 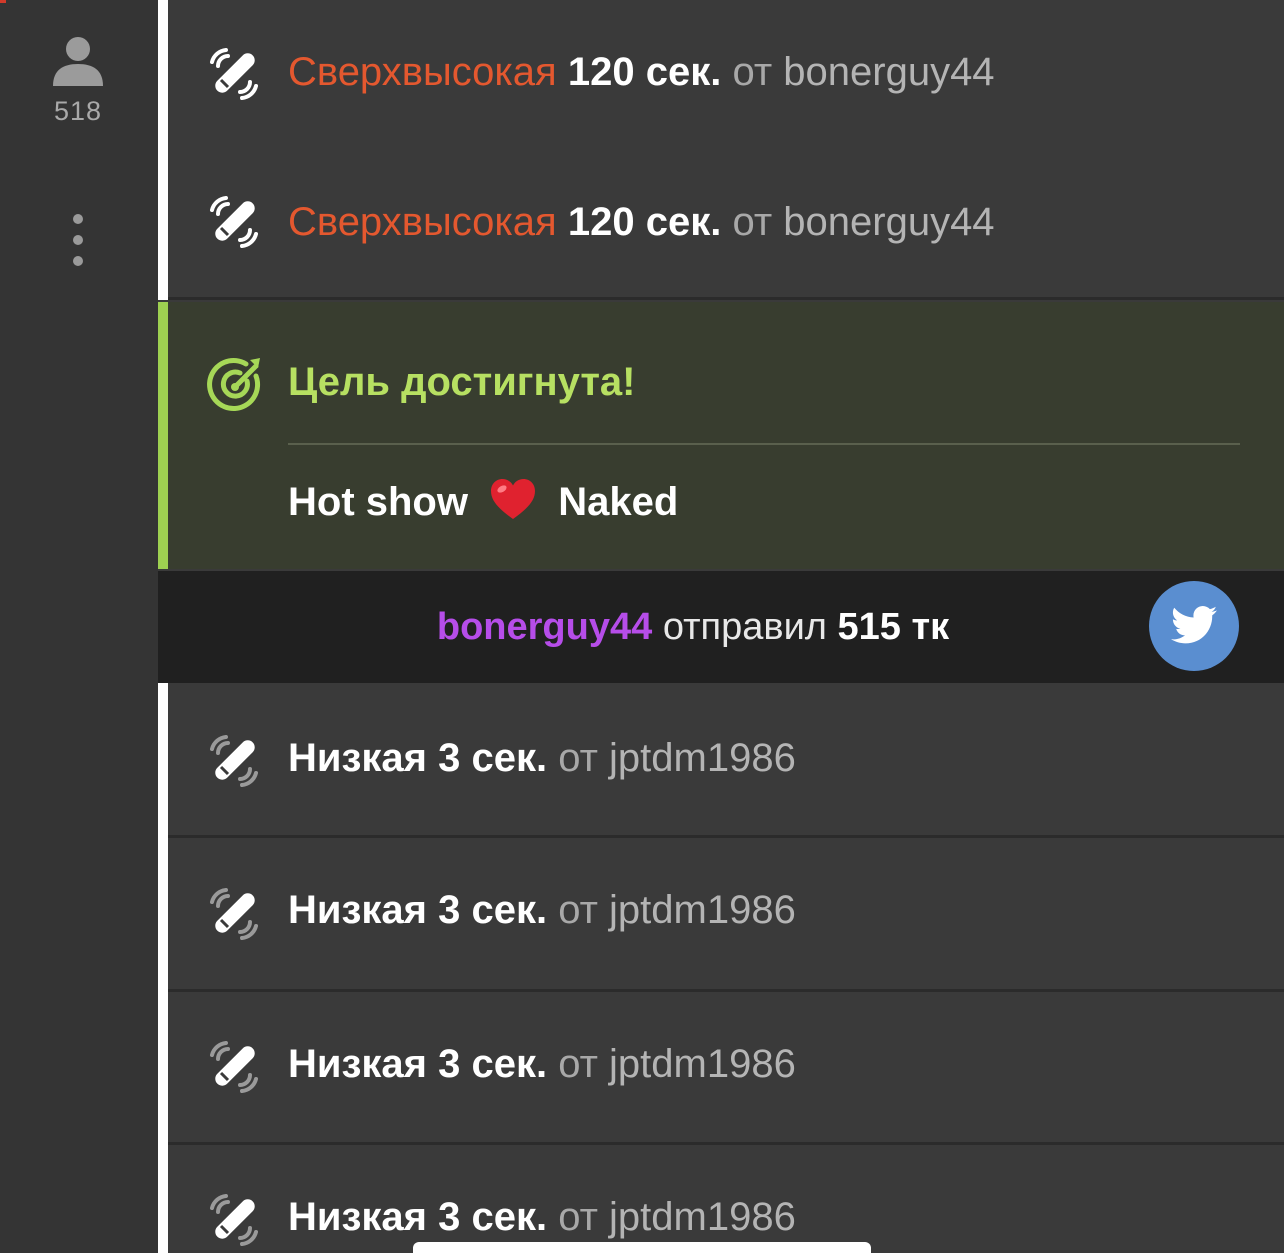 I want to click on twitter-bird-icon, so click(x=1194, y=625).